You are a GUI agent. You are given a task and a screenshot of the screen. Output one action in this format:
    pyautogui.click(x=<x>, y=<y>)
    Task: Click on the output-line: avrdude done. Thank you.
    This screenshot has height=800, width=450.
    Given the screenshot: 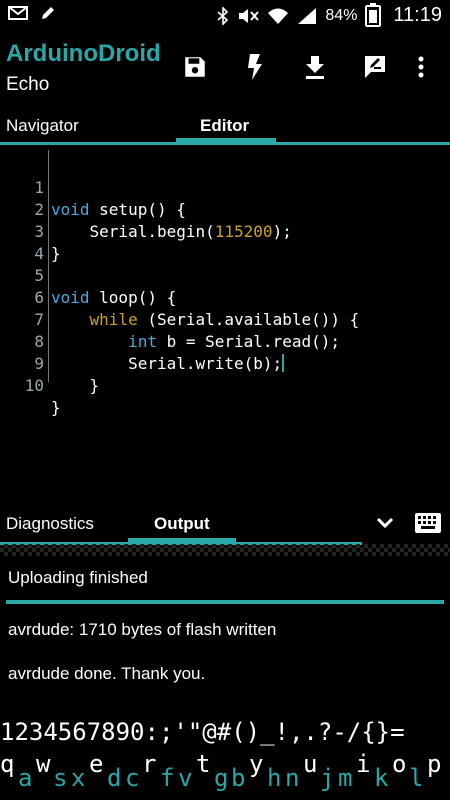 What is the action you would take?
    pyautogui.click(x=107, y=673)
    